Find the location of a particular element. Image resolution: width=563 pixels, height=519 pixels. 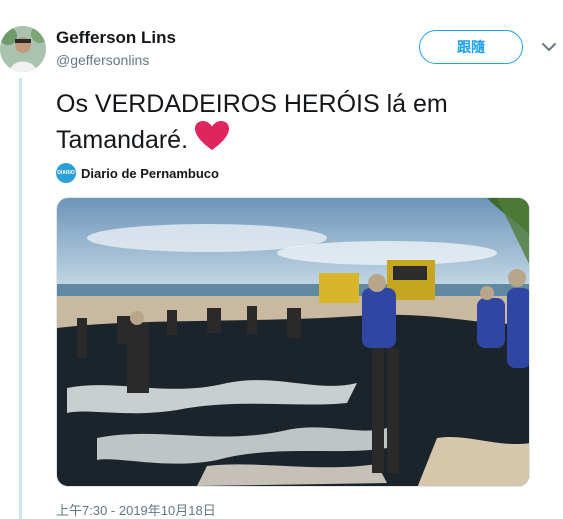

author-handle: @geffersonlins is located at coordinates (102, 60).